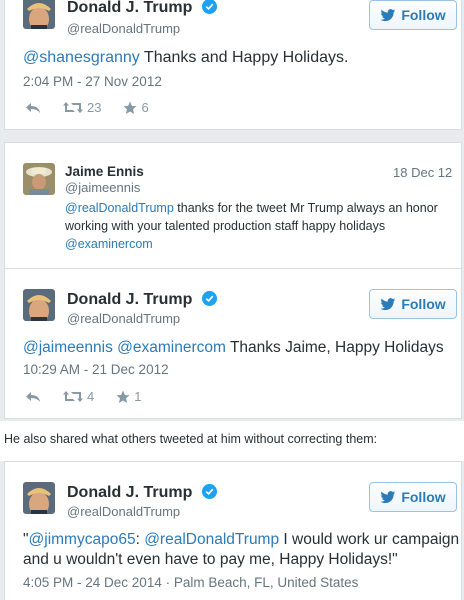 The image size is (464, 600). I want to click on location: · Palm Beach, FL, United States, so click(260, 582).